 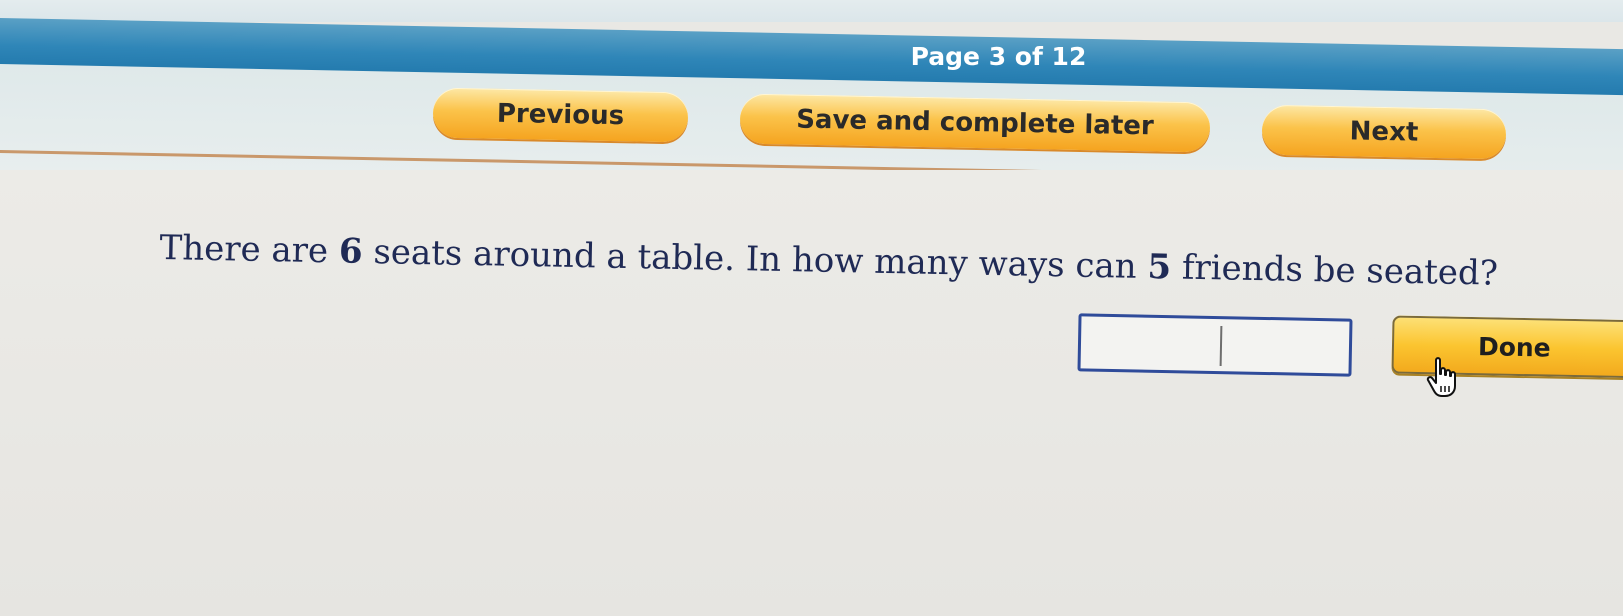 I want to click on next-button: Next, so click(x=1384, y=132).